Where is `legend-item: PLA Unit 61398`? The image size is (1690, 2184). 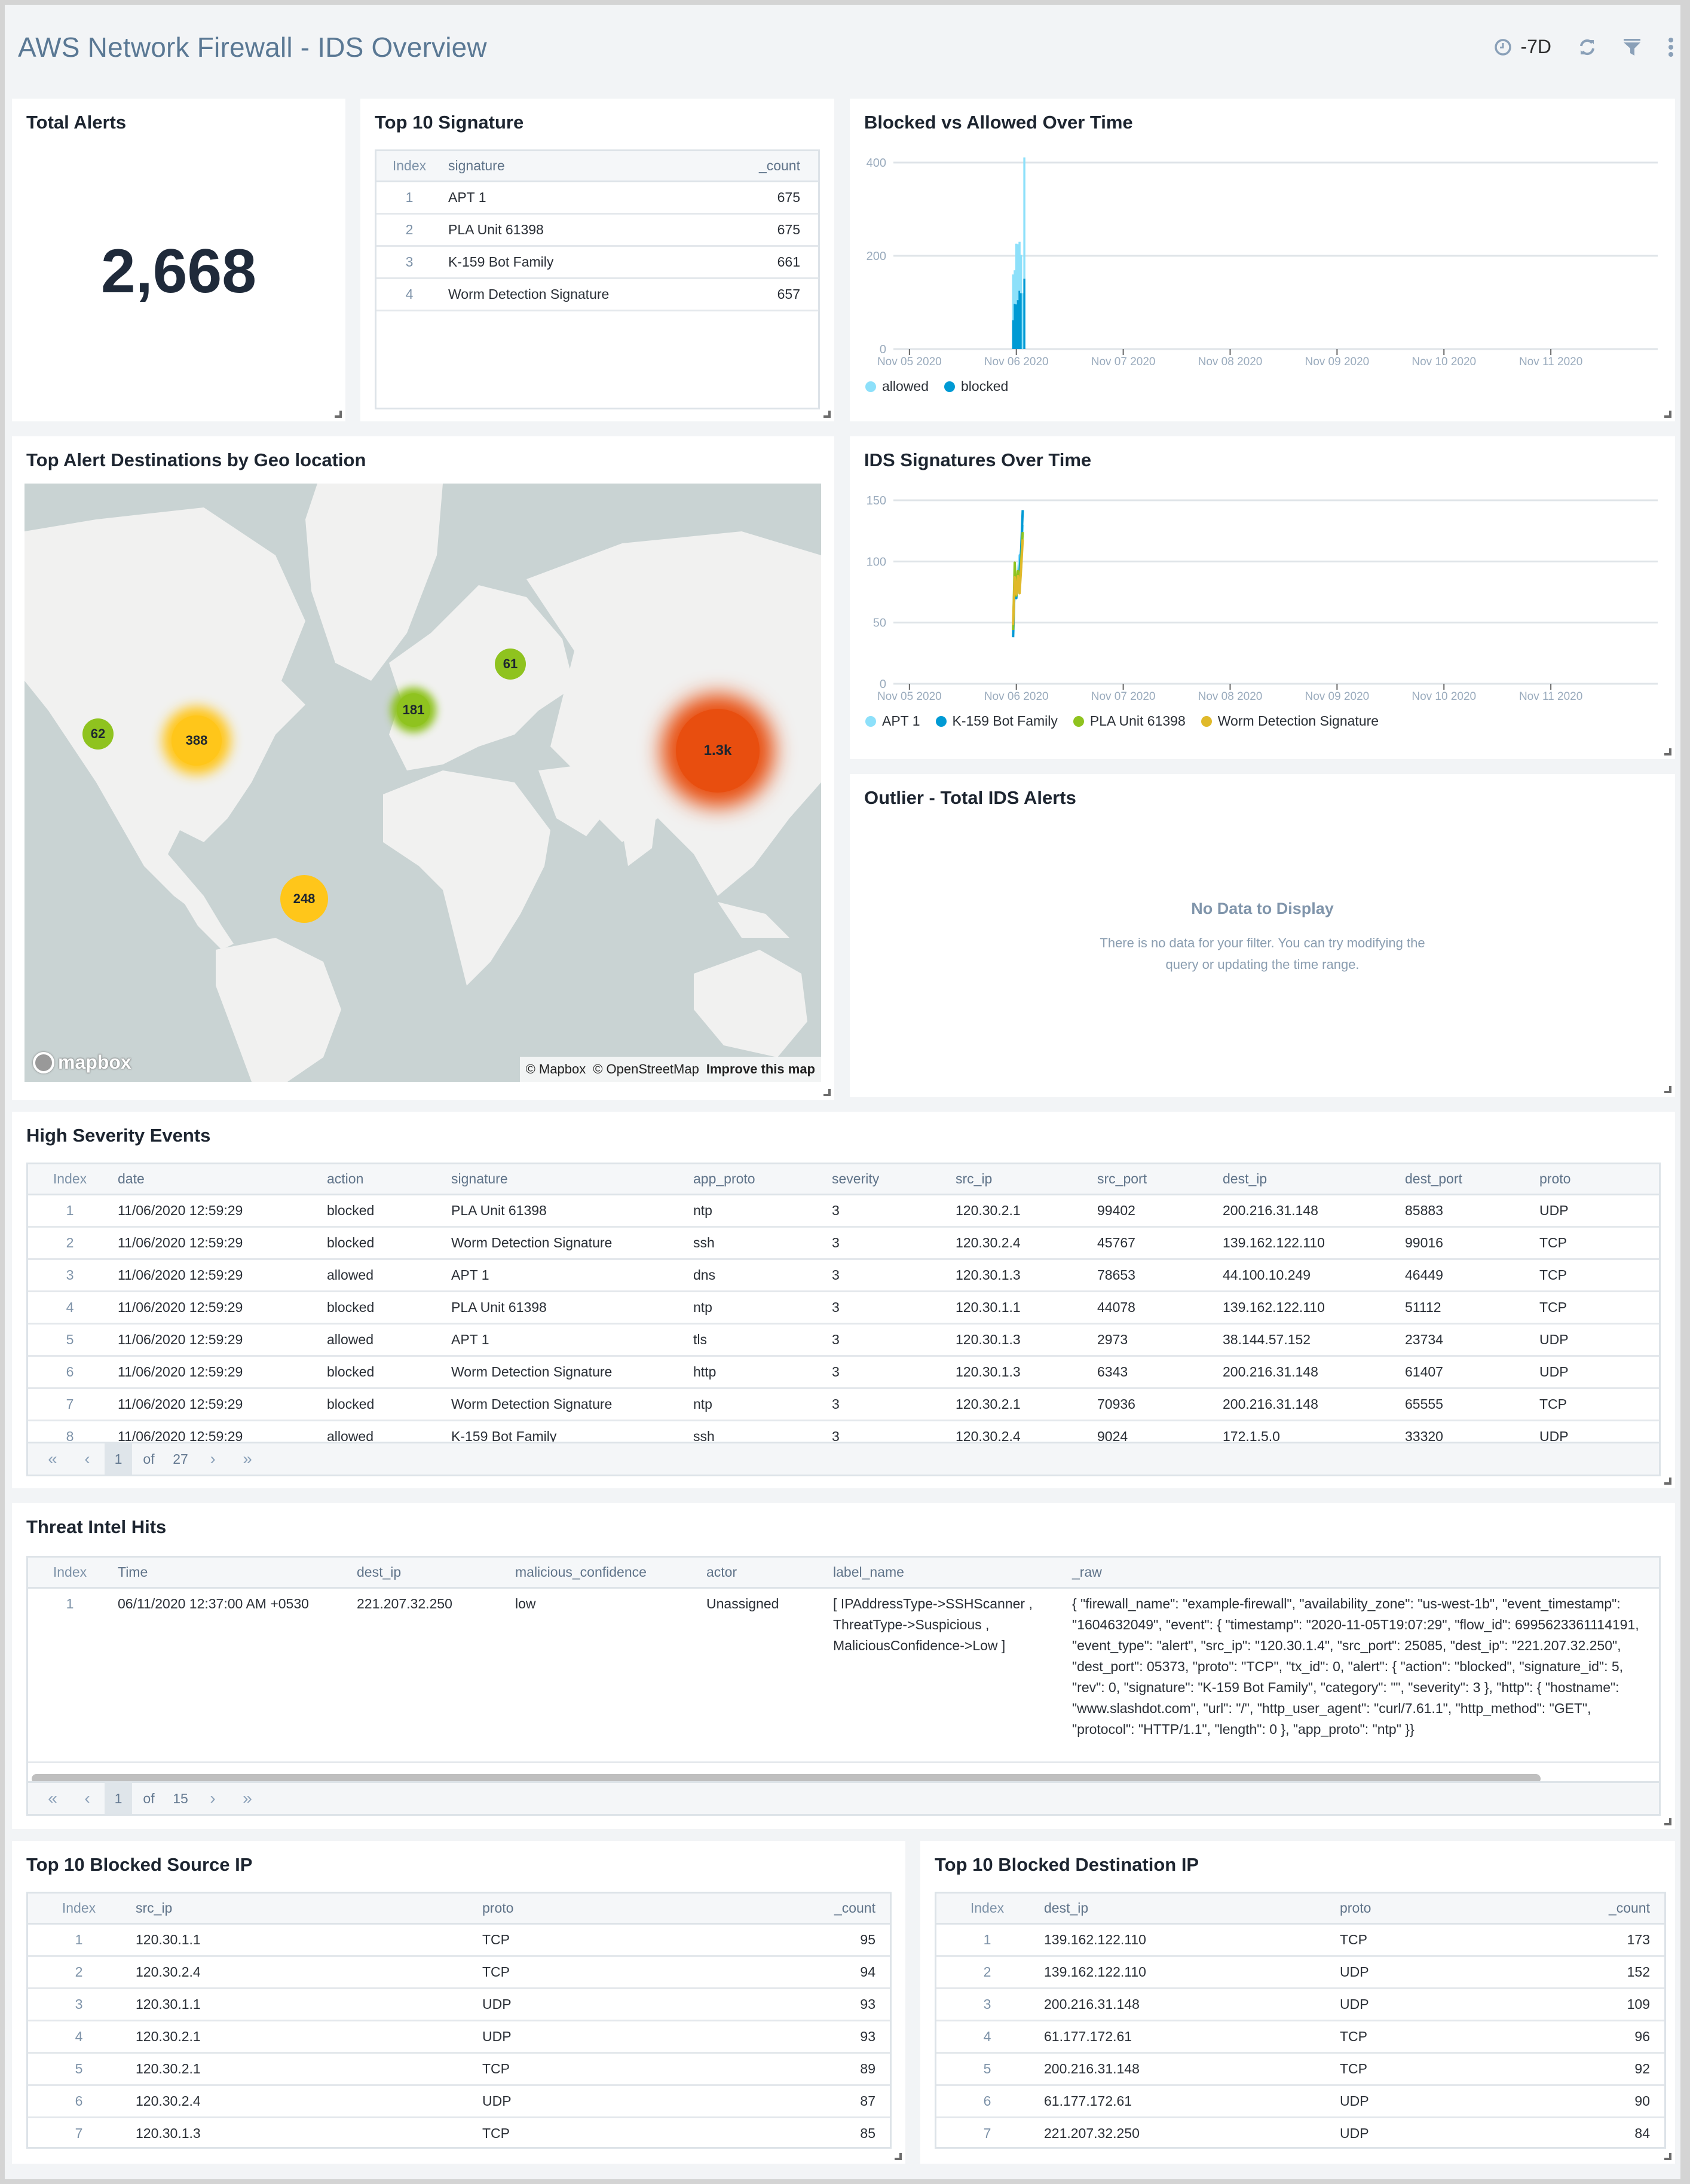 legend-item: PLA Unit 61398 is located at coordinates (1129, 721).